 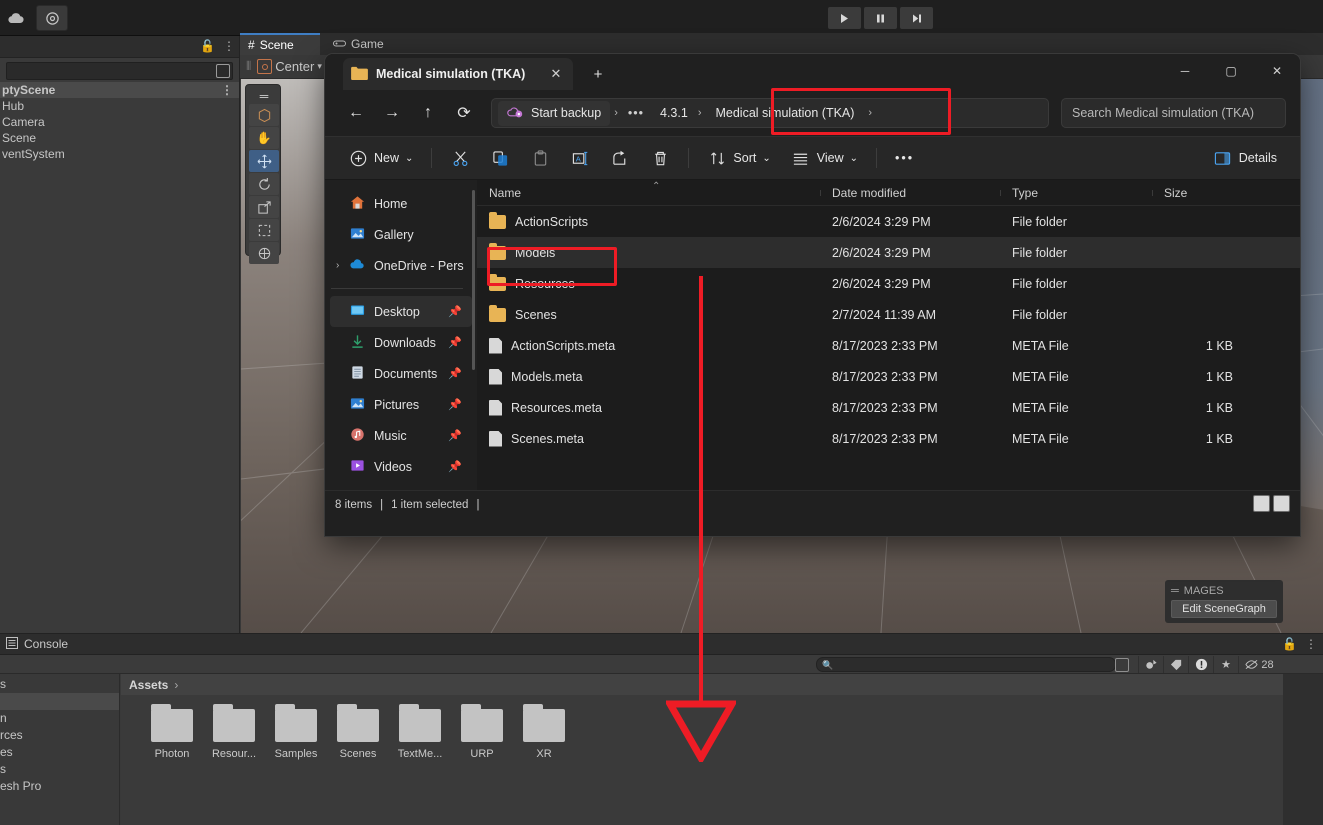 I want to click on project-tree-item: es, so click(x=59, y=752).